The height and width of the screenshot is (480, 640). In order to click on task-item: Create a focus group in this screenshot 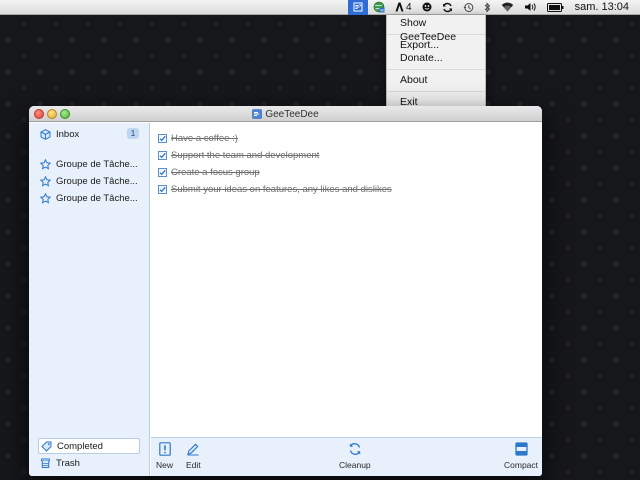, I will do `click(209, 172)`.